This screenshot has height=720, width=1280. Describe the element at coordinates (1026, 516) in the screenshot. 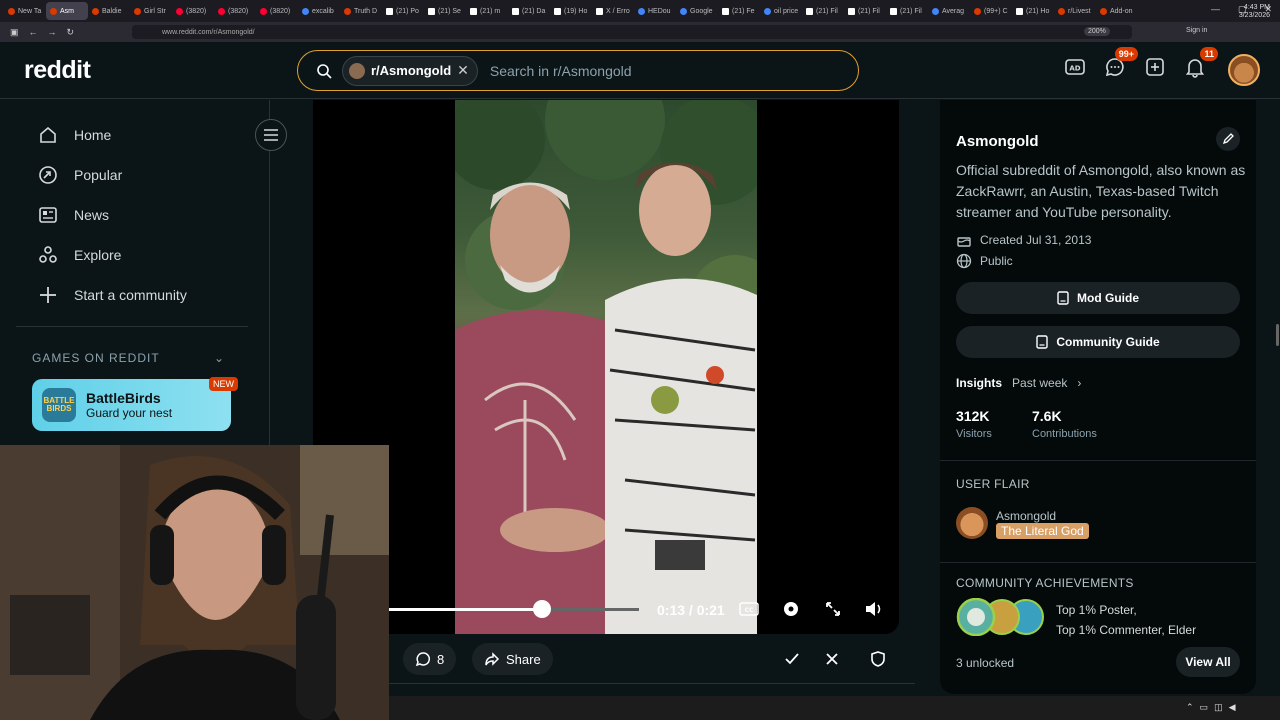

I see `flair-username: Asmongold` at that location.